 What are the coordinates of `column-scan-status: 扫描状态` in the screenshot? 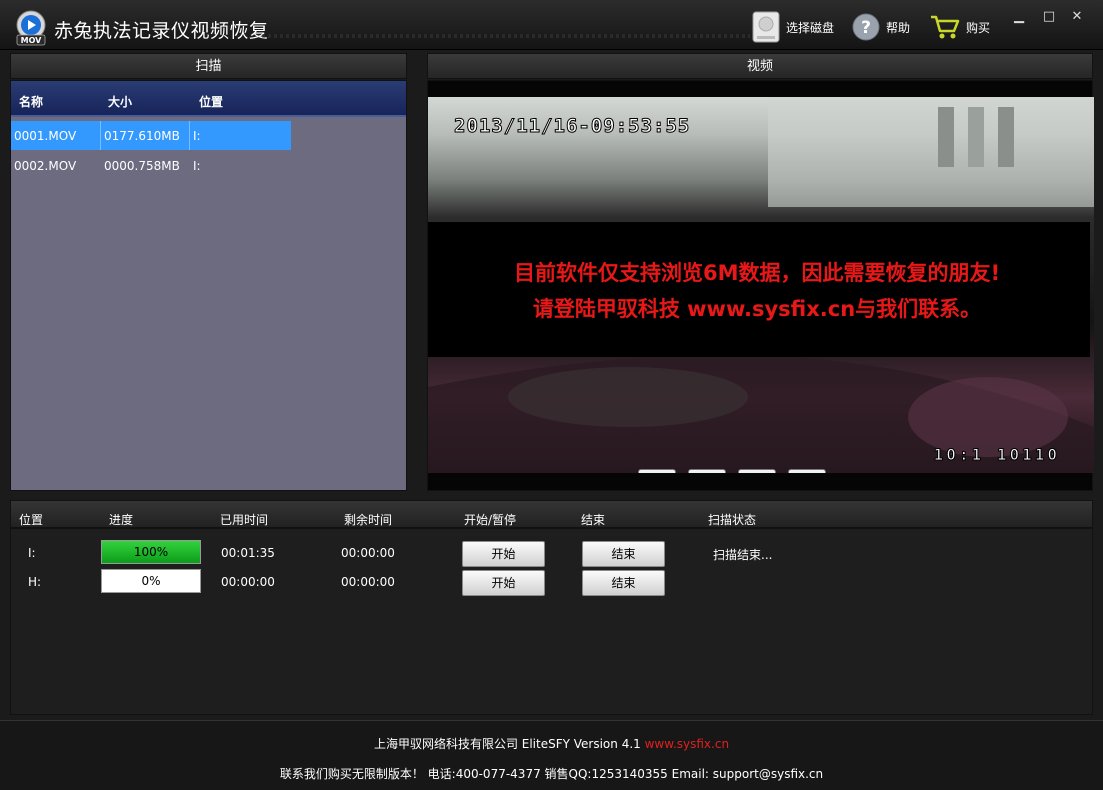 It's located at (732, 520).